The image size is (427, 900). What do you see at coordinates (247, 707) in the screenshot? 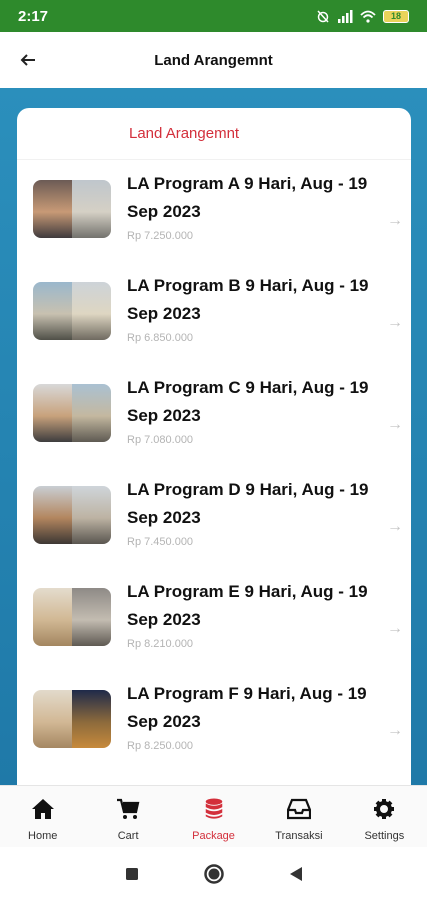
I see `package-name: LA Program F 9 Hari, Aug - 19 Sep 2023` at bounding box center [247, 707].